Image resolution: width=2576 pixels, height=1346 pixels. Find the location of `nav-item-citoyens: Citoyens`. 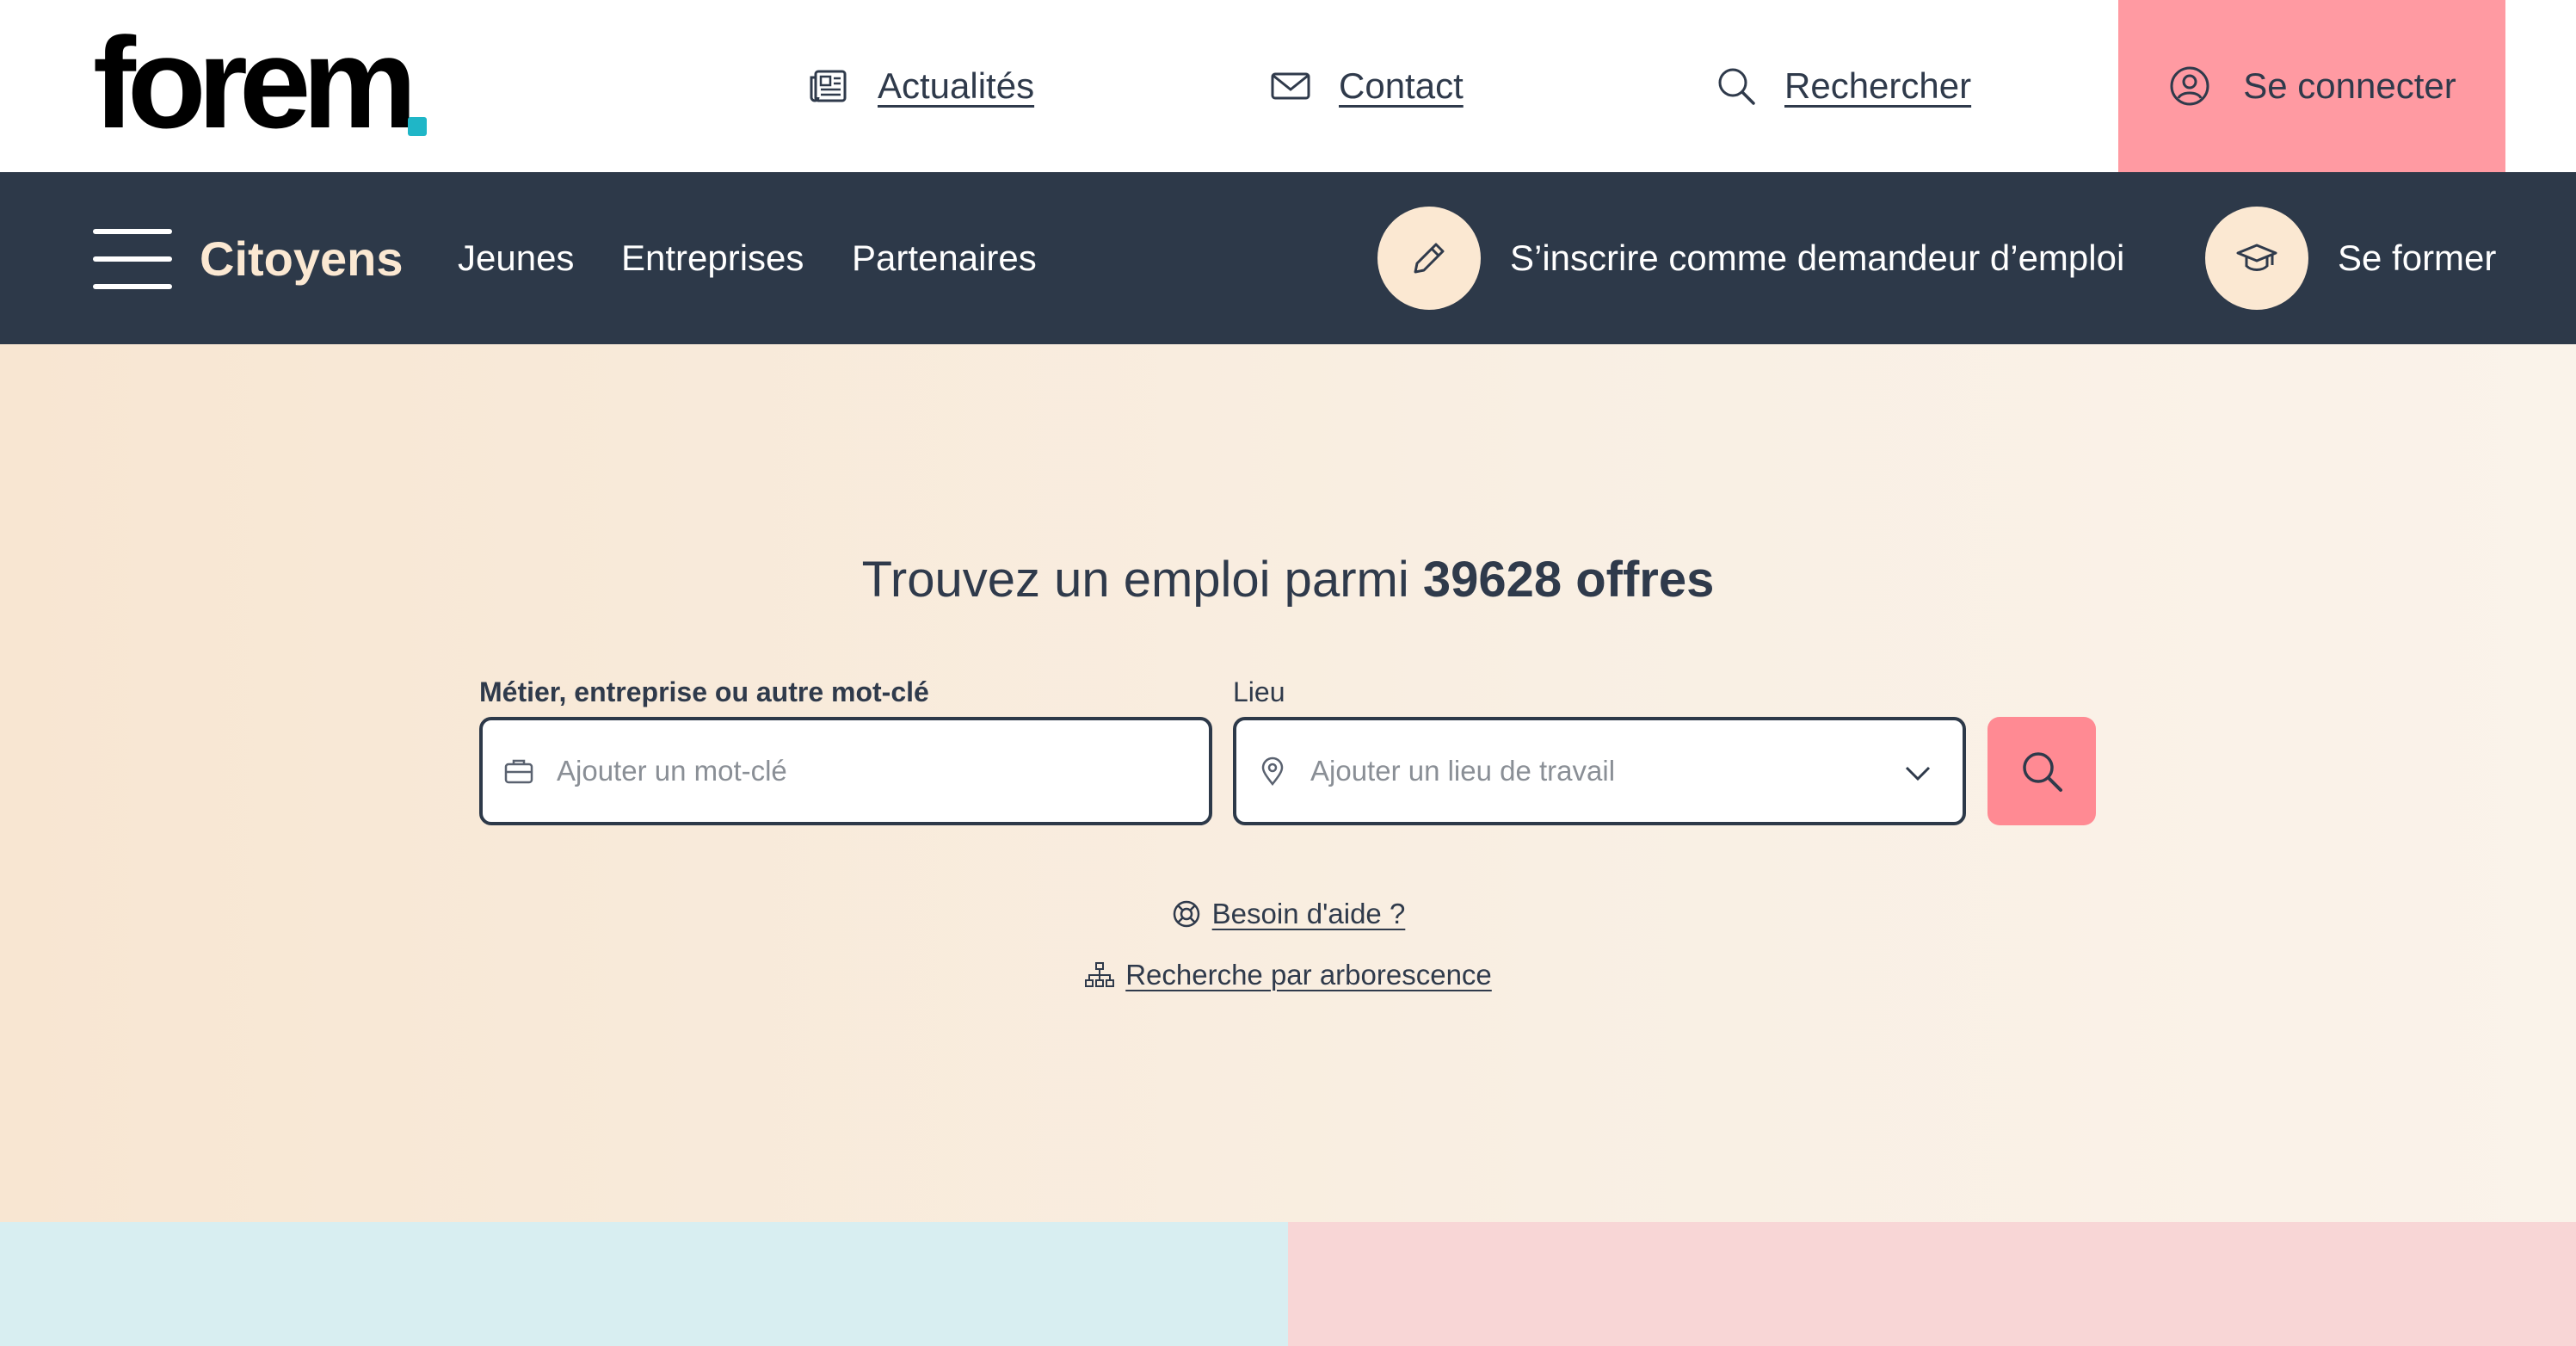

nav-item-citoyens: Citoyens is located at coordinates (302, 258).